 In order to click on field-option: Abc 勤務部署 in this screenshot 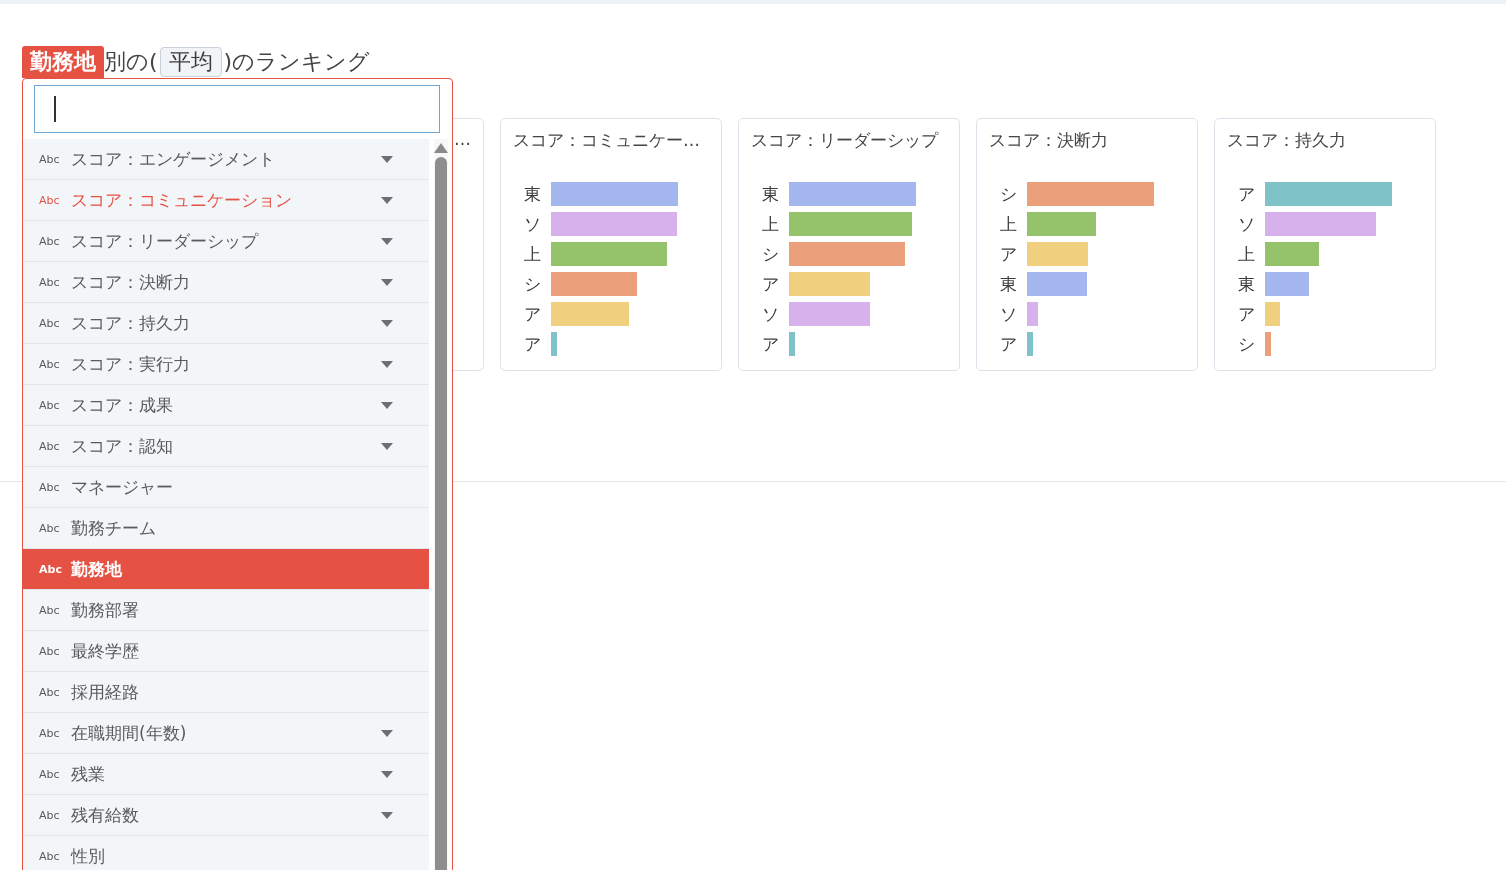, I will do `click(226, 610)`.